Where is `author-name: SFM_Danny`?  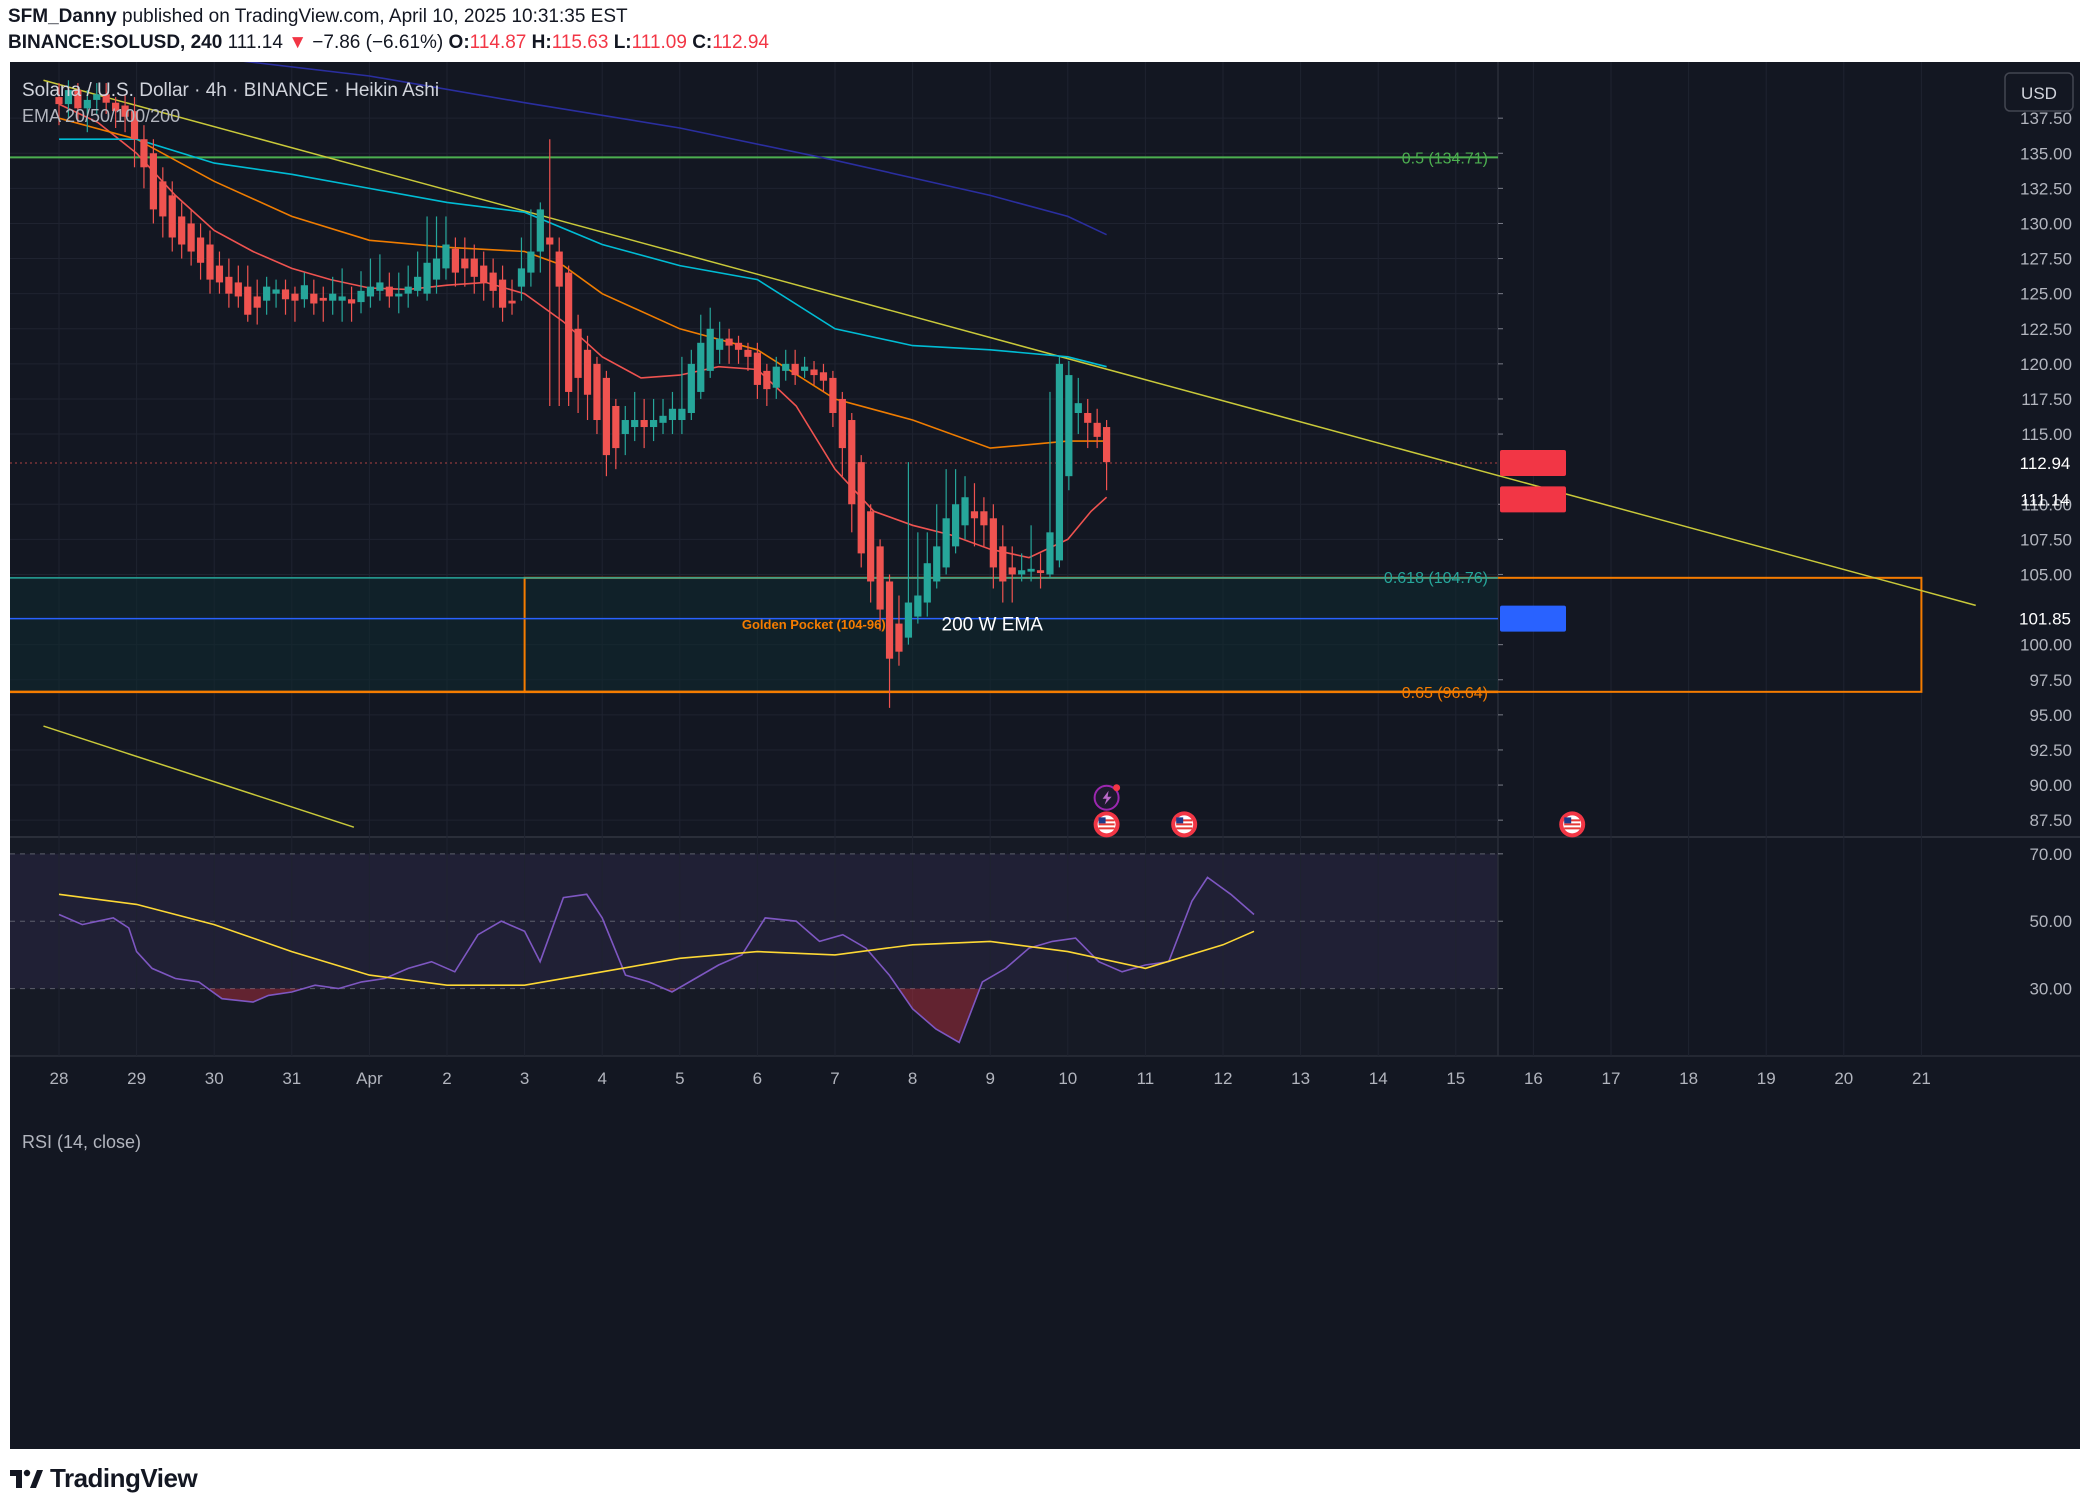
author-name: SFM_Danny is located at coordinates (62, 16).